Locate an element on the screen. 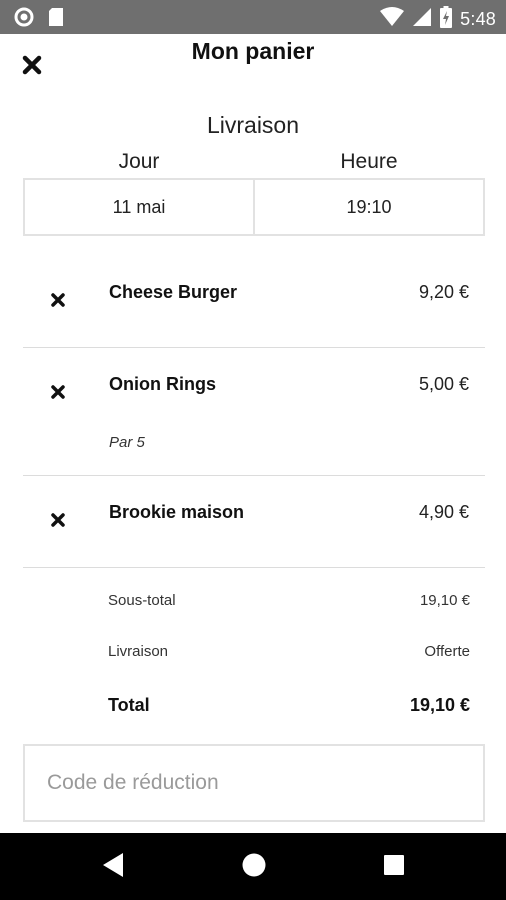 This screenshot has height=900, width=506. system-nav-bar is located at coordinates (253, 866).